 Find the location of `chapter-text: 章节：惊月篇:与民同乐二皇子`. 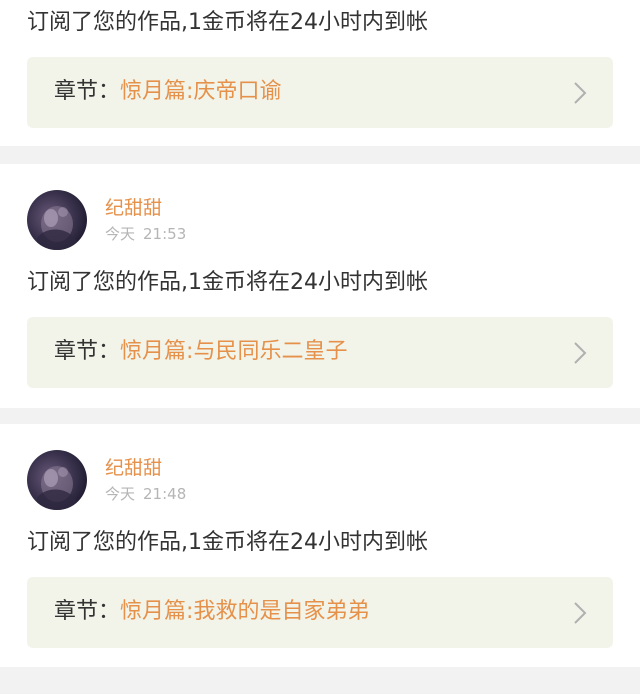

chapter-text: 章节：惊月篇:与民同乐二皇子 is located at coordinates (200, 352).